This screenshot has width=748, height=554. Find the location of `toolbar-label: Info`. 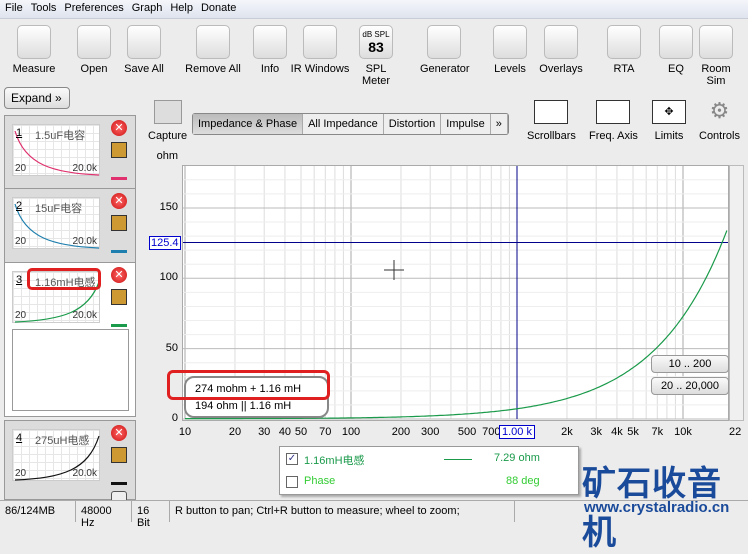

toolbar-label: Info is located at coordinates (270, 69).